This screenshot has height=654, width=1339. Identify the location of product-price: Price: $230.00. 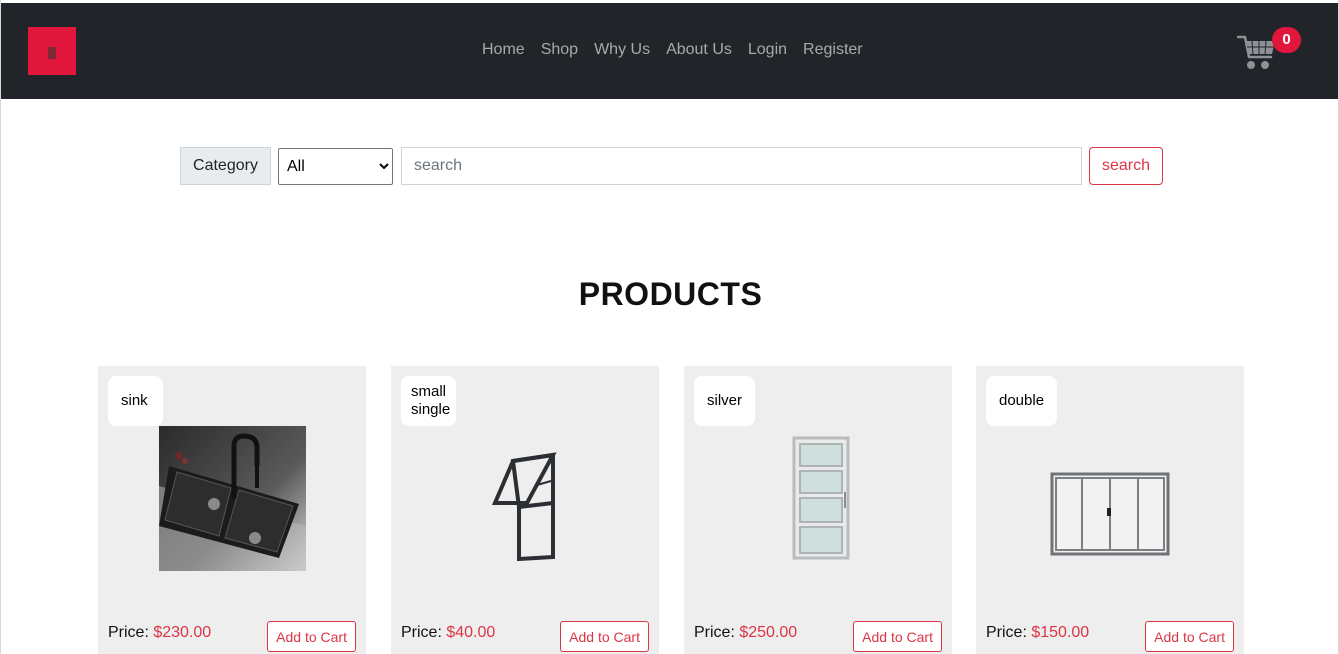
(159, 633).